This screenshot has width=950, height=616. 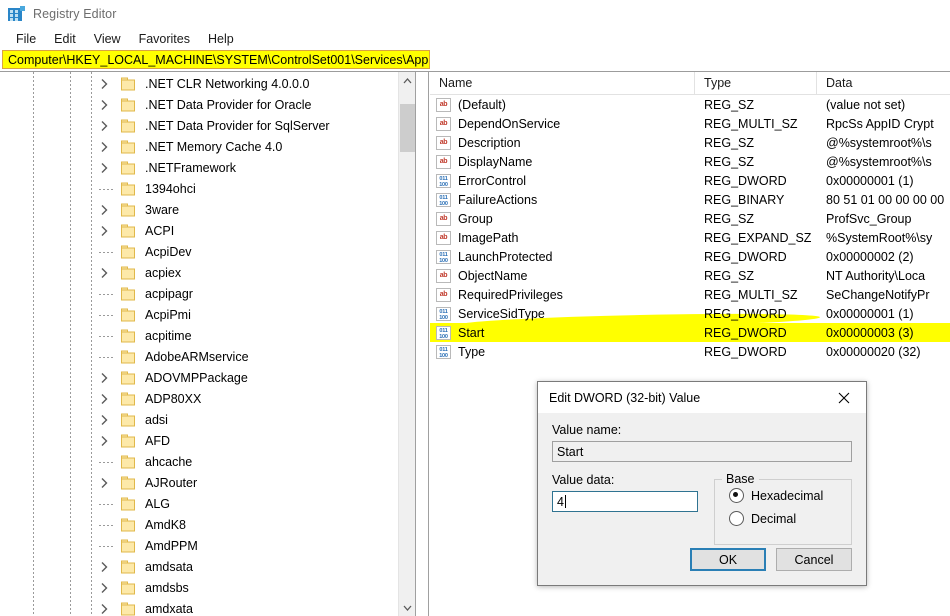 What do you see at coordinates (199, 566) in the screenshot?
I see `tree-item: amdsata` at bounding box center [199, 566].